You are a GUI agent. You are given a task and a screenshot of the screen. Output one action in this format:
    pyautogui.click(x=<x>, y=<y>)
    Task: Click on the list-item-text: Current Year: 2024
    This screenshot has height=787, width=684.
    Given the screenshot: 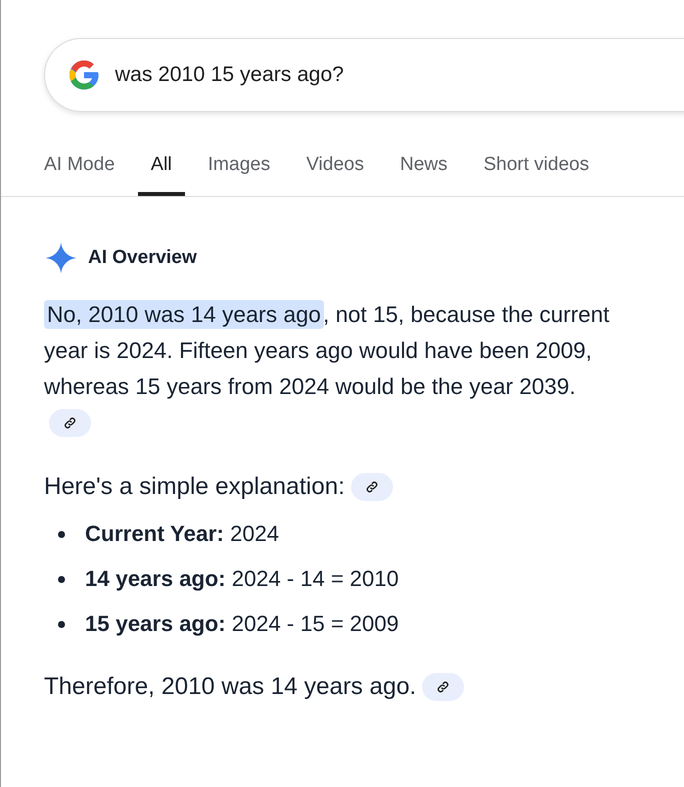 What is the action you would take?
    pyautogui.click(x=182, y=534)
    